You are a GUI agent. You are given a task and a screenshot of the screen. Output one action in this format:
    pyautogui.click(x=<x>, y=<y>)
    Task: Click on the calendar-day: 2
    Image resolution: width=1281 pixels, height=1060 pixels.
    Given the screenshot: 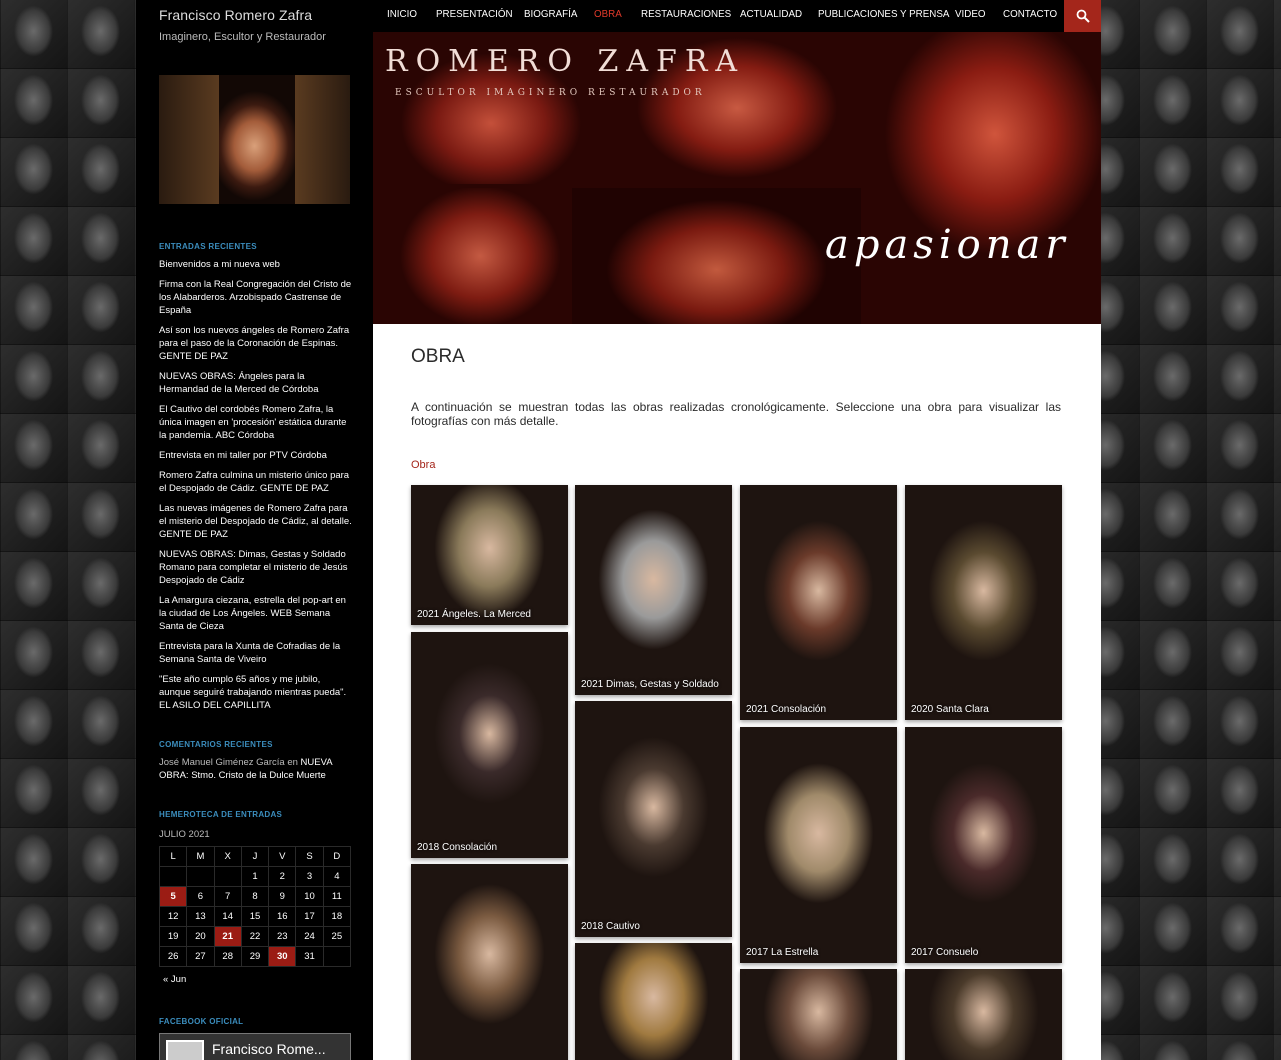 What is the action you would take?
    pyautogui.click(x=282, y=876)
    